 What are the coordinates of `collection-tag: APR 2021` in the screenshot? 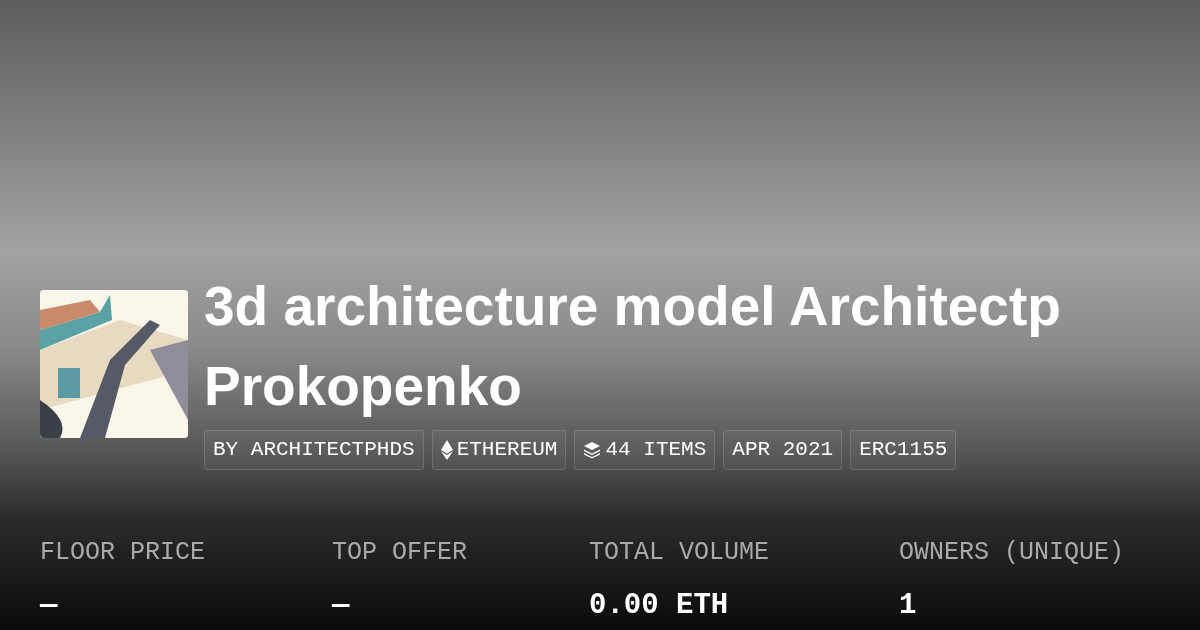 It's located at (783, 450).